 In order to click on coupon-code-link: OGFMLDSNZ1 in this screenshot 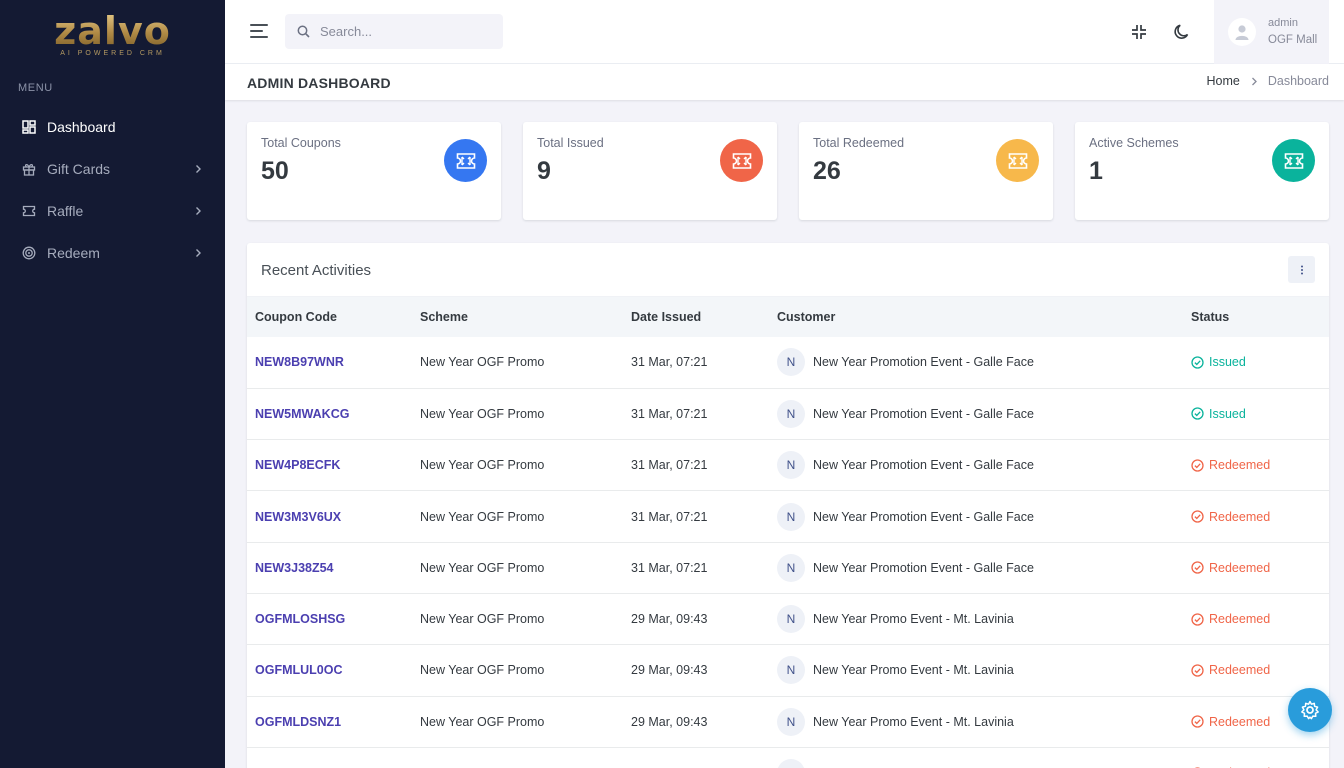, I will do `click(329, 721)`.